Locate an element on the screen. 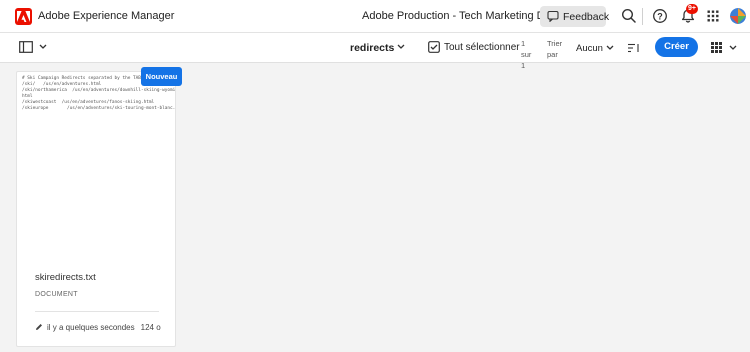 The height and width of the screenshot is (352, 750). rail-toggle-icon is located at coordinates (26, 47).